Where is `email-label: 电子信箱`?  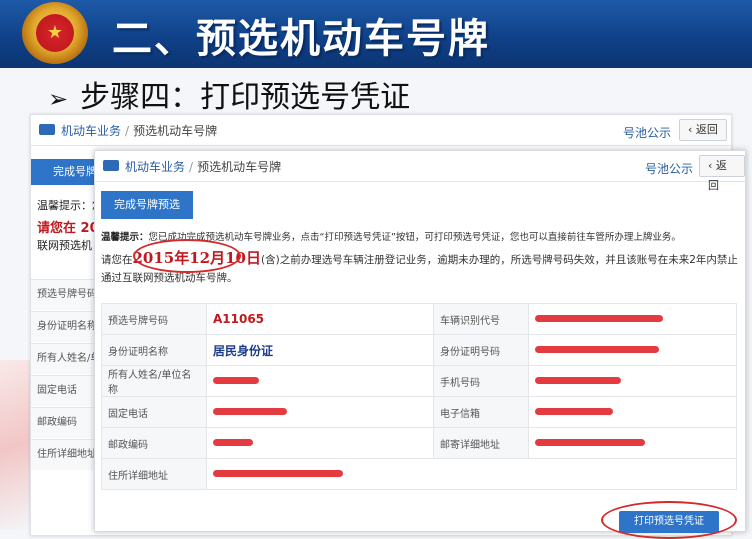
email-label: 电子信箱 is located at coordinates (481, 412).